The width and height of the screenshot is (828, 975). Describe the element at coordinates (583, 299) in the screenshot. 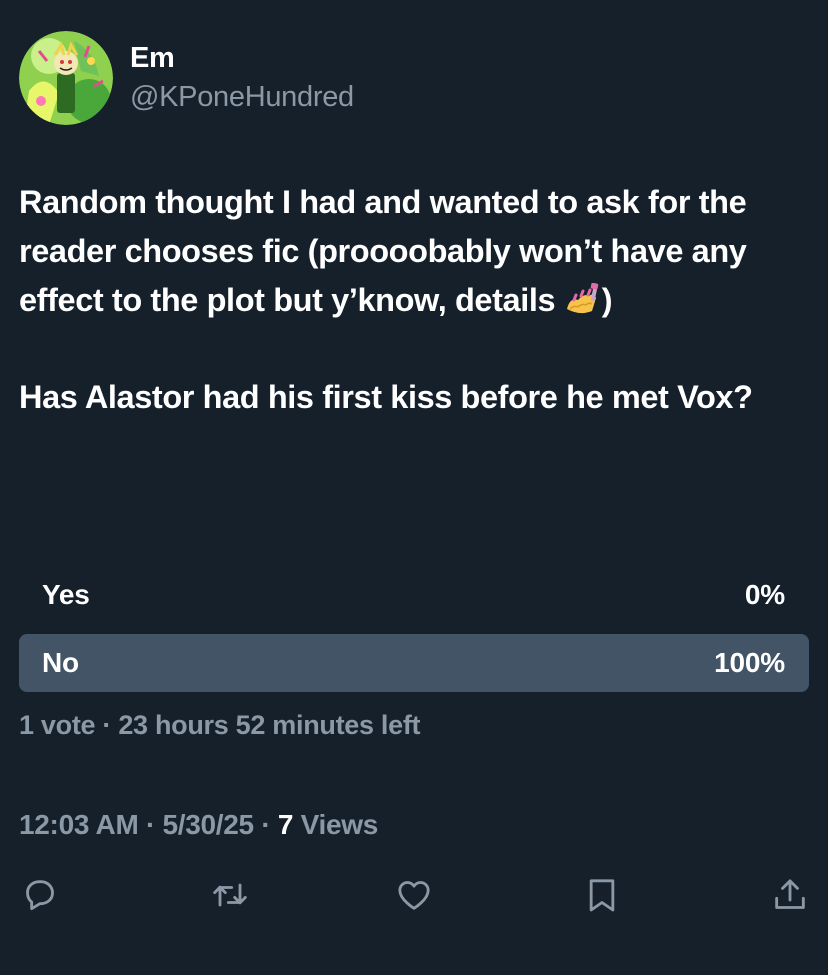

I see `nail-polish-emoji` at that location.